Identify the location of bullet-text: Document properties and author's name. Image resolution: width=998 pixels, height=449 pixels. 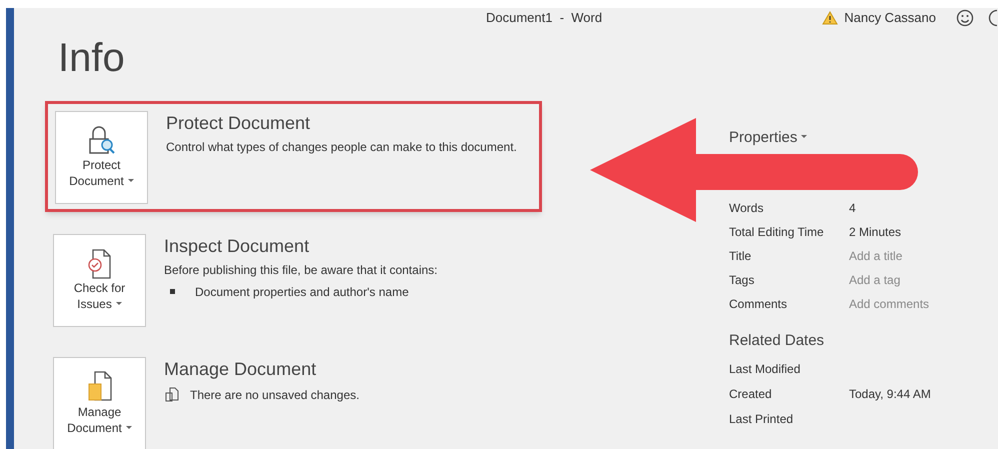
(302, 292).